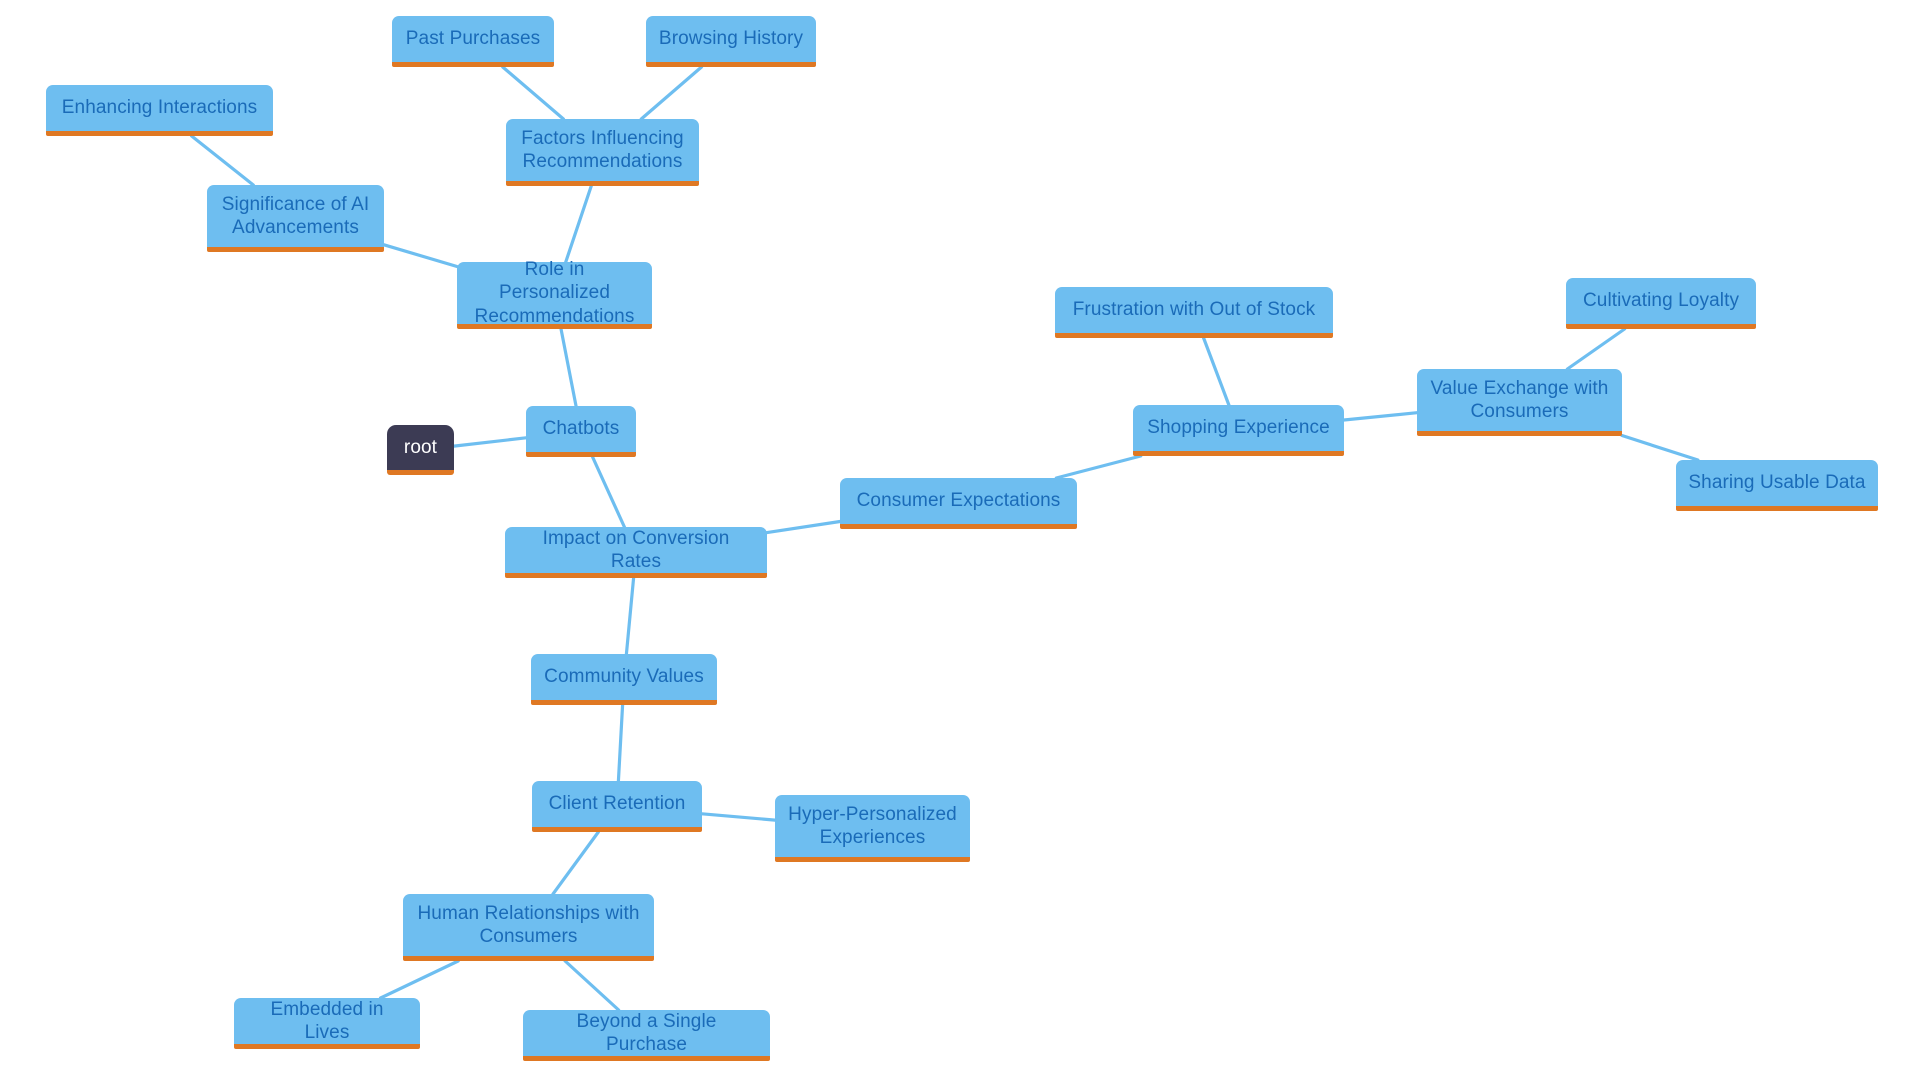 This screenshot has width=1920, height=1080. I want to click on mindmap-node-shopping: Shopping Experience, so click(1238, 430).